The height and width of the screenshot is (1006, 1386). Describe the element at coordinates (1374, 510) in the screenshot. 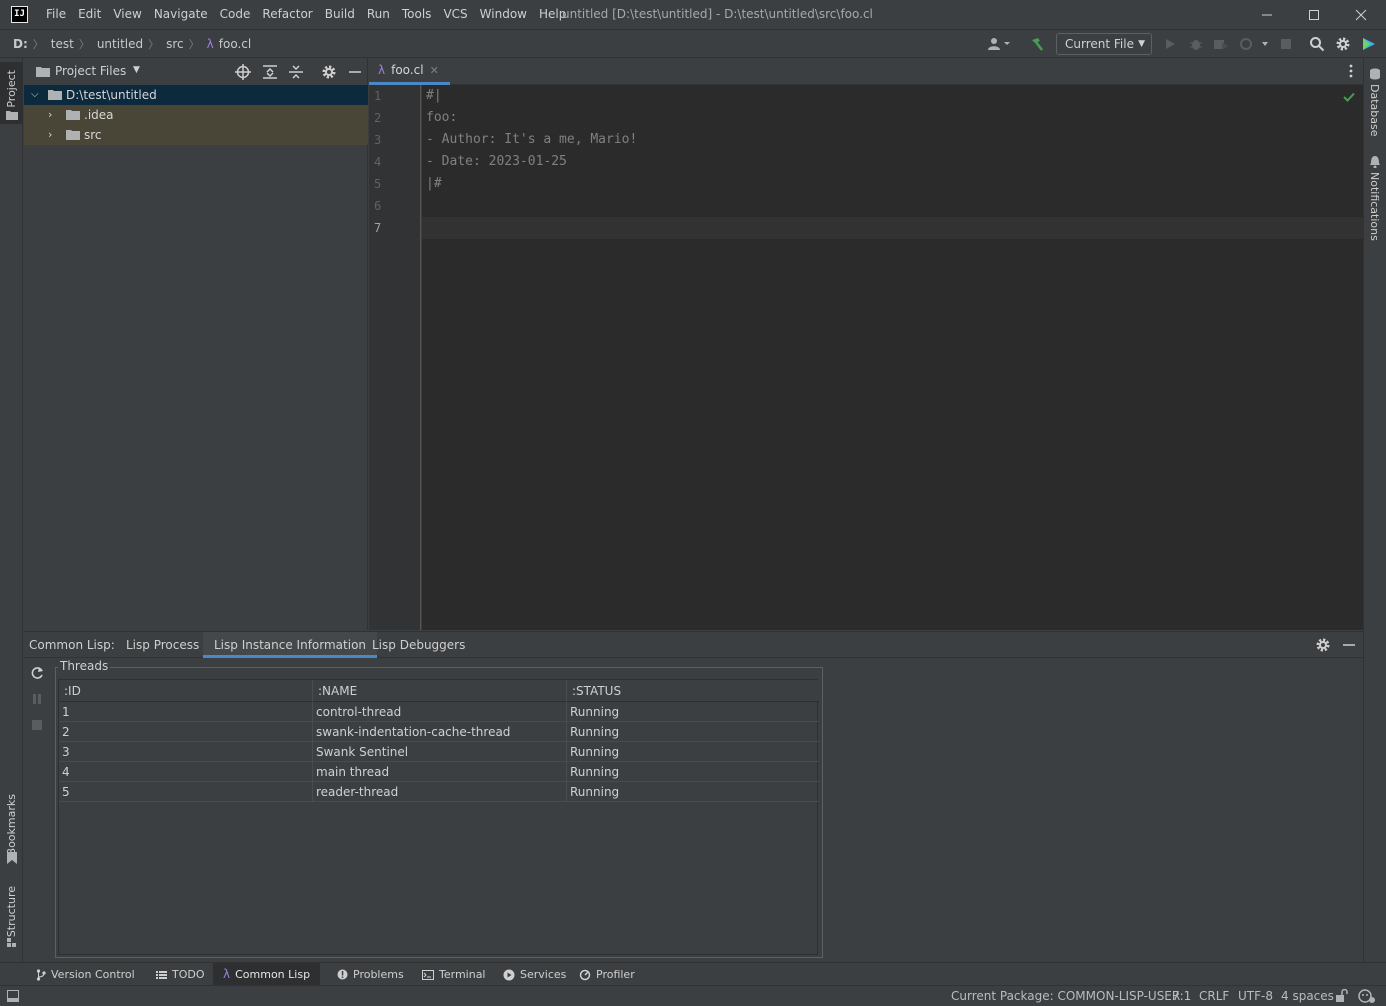

I see `right-tool-stripe: Database Notifications` at that location.